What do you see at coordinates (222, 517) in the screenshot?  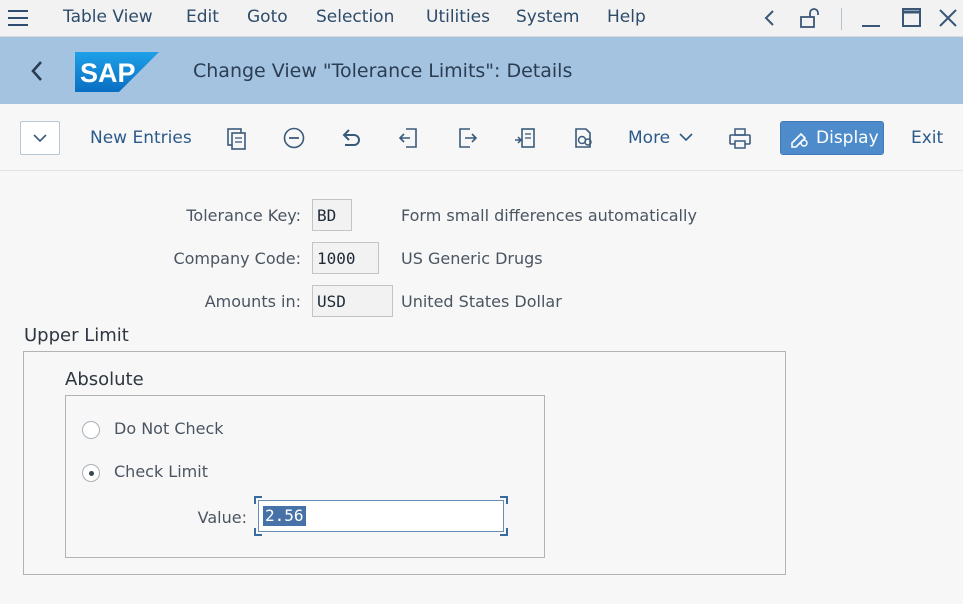 I see `value-label: Value:` at bounding box center [222, 517].